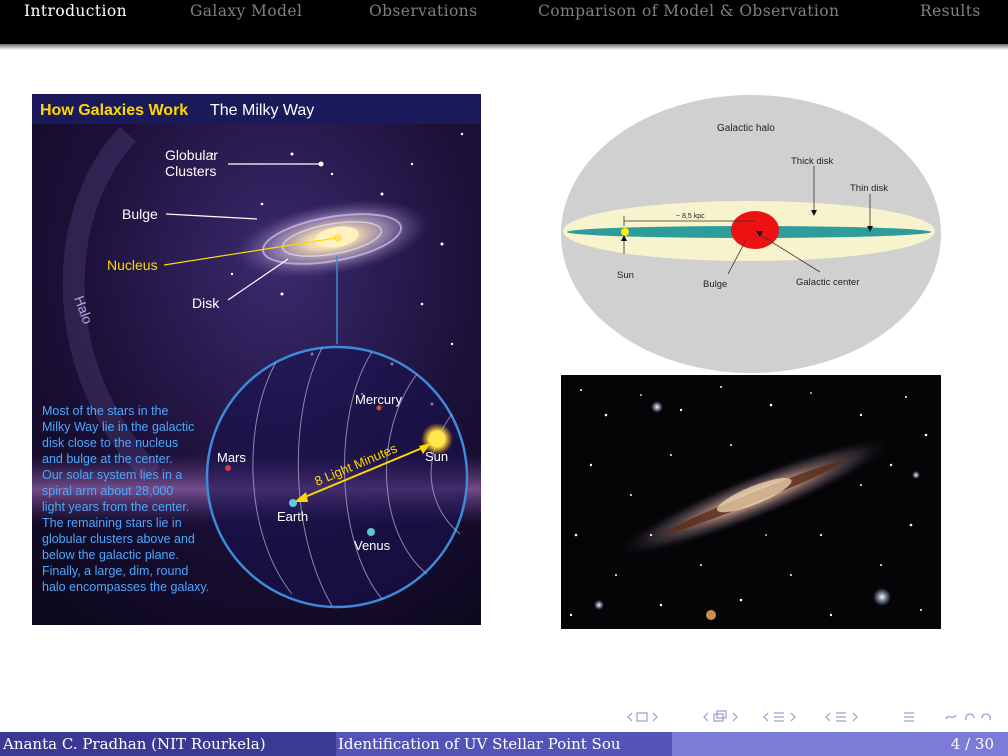  Describe the element at coordinates (118, 539) in the screenshot. I see `description-line: globular clusters above and` at that location.